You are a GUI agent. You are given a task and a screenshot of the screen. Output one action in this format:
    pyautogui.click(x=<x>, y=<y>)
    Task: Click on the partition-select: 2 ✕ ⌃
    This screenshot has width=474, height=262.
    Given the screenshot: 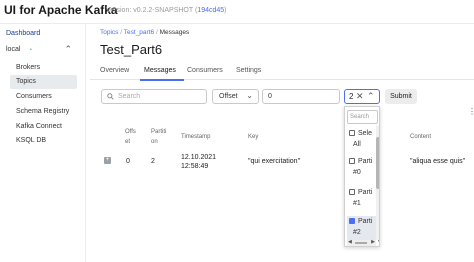 What is the action you would take?
    pyautogui.click(x=362, y=96)
    